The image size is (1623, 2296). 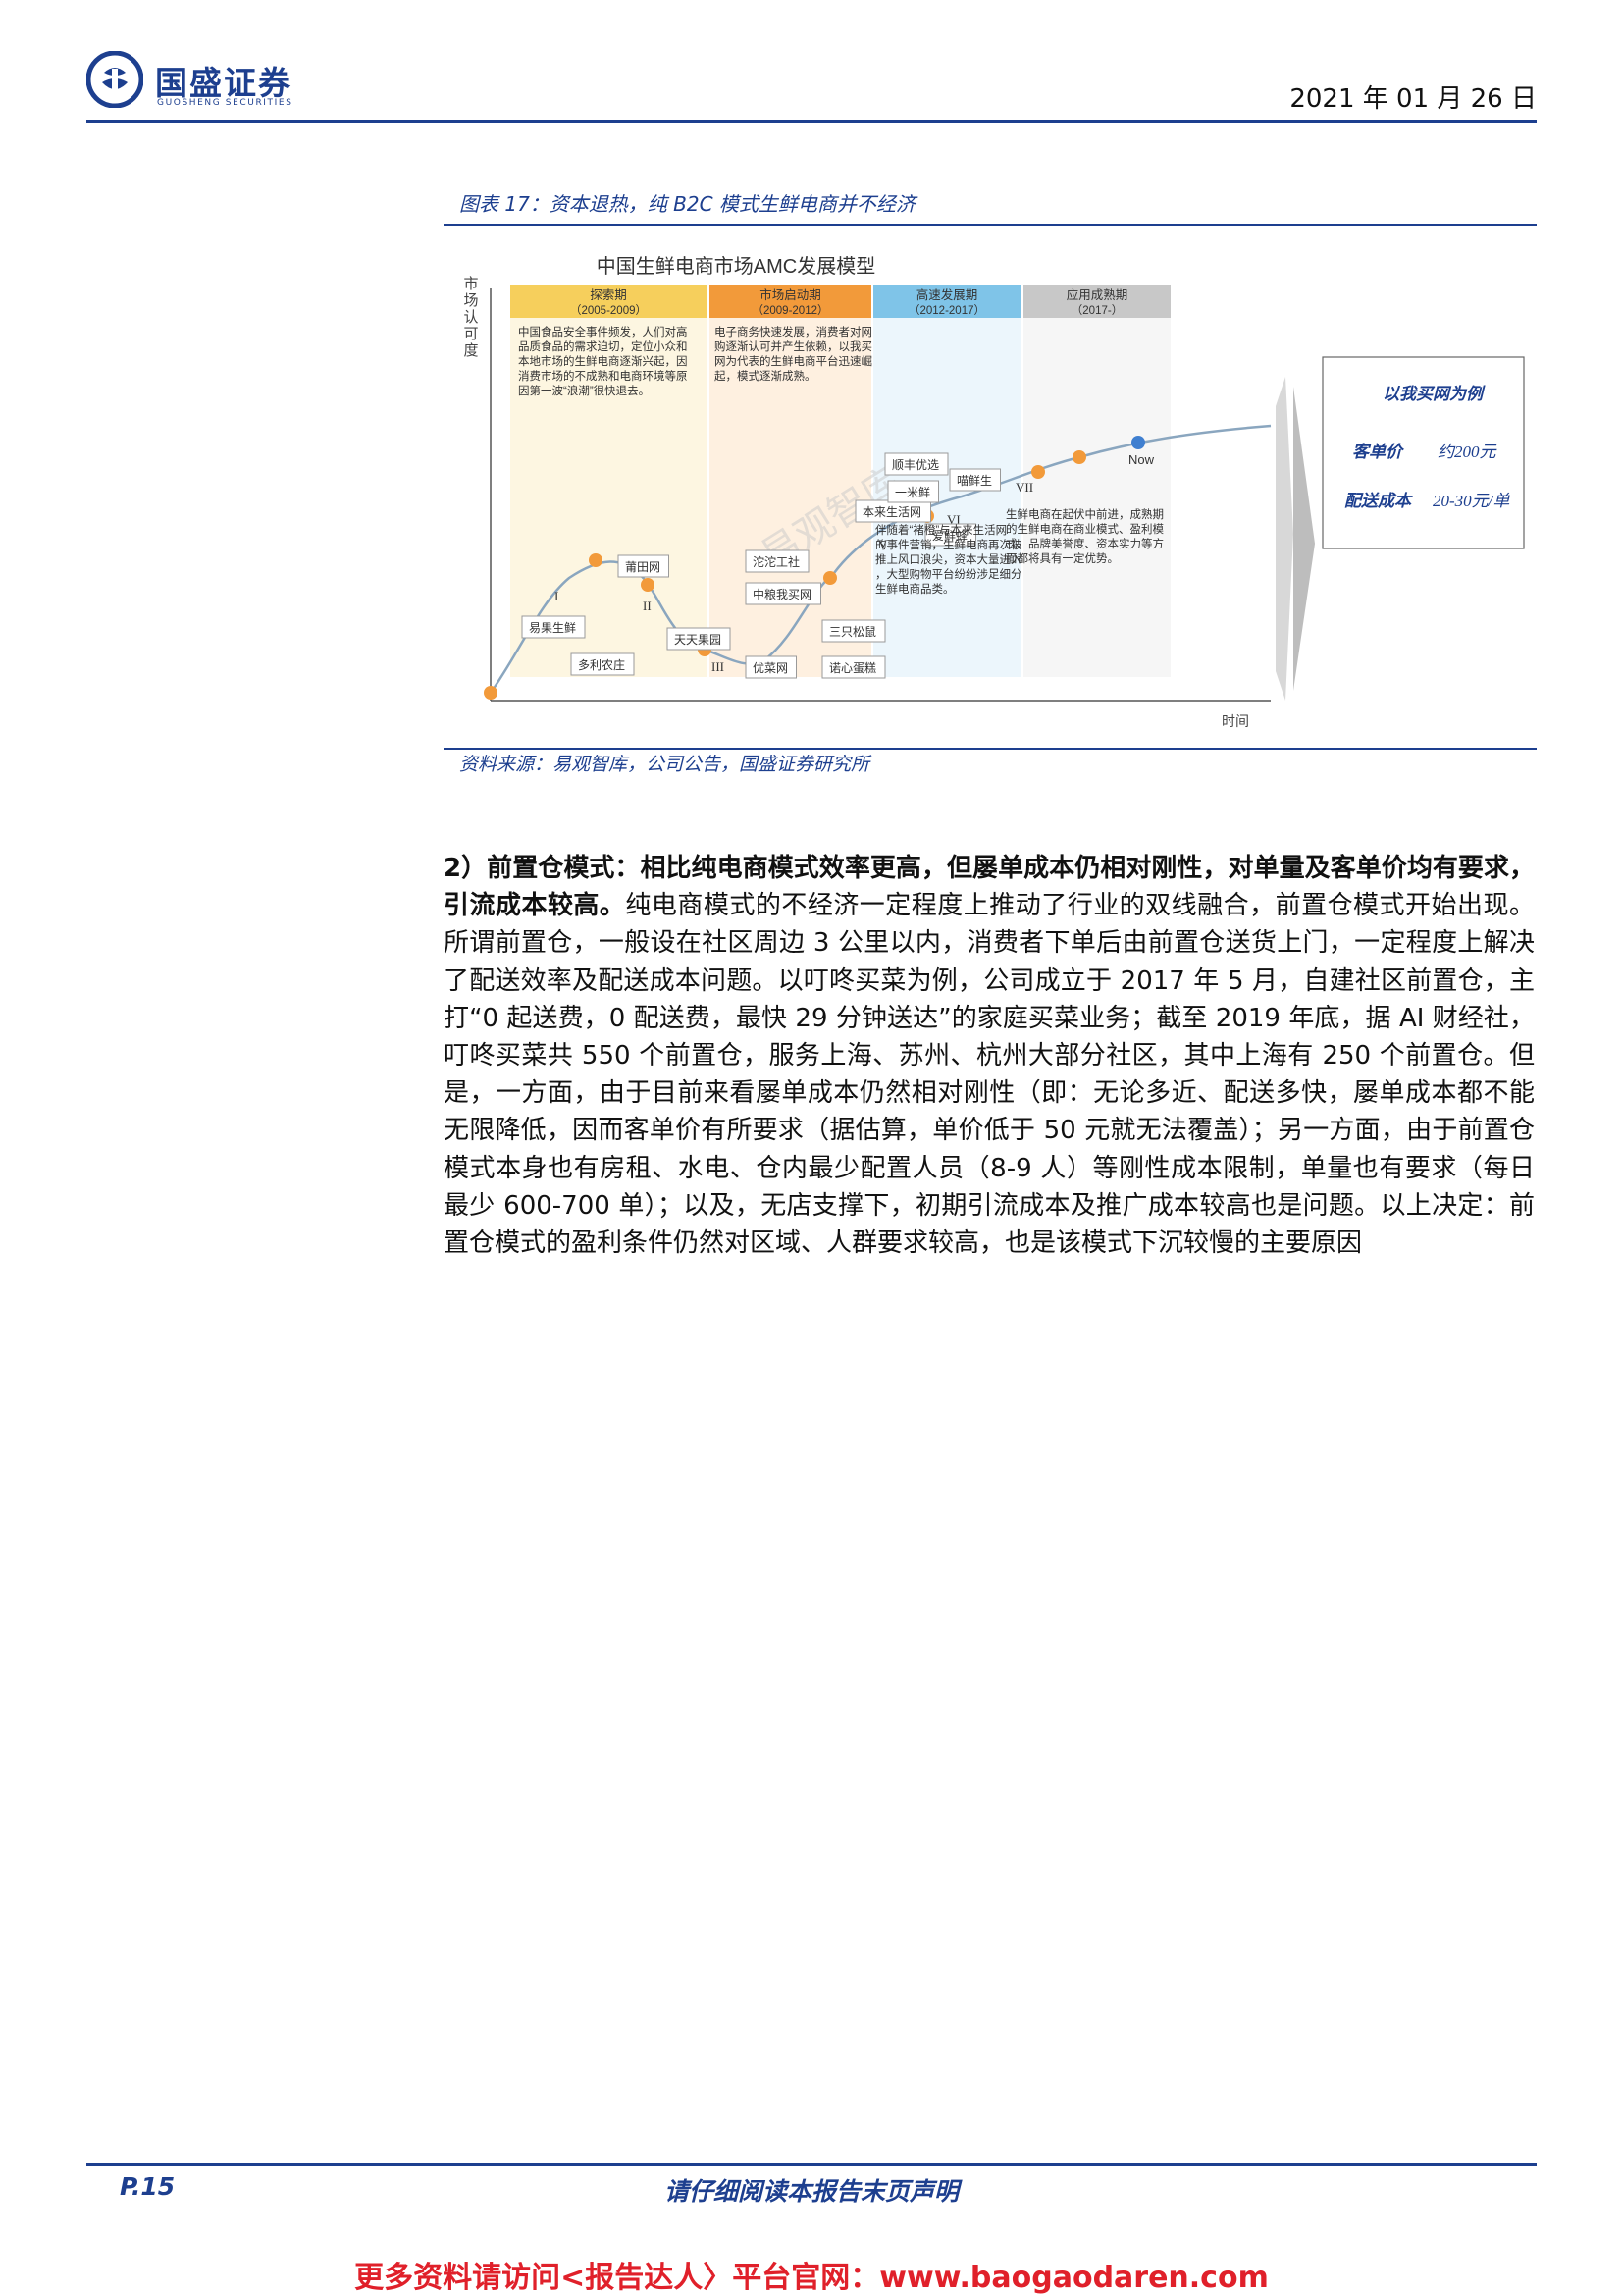 I want to click on callout-value-cost: 20-30元/单, so click(x=1471, y=501).